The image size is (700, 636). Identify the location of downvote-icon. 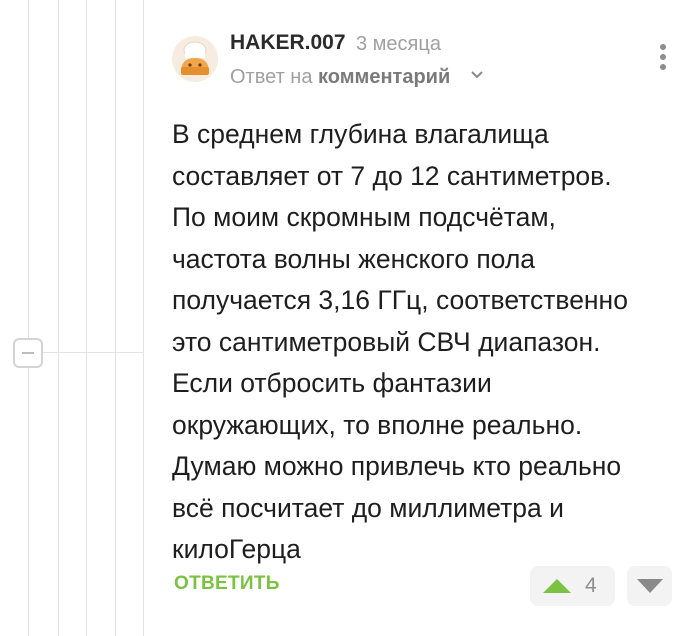
(650, 586).